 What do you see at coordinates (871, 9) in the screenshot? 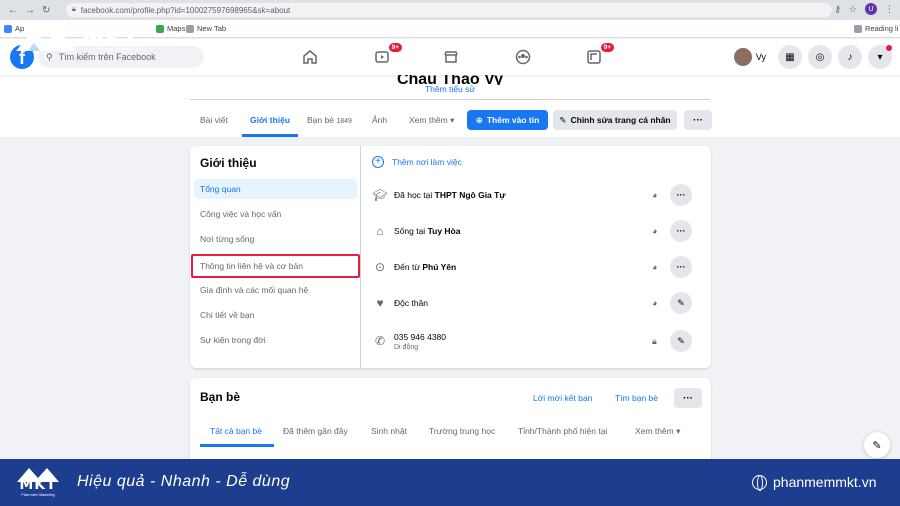
I see `browser-profile-avatar: U` at bounding box center [871, 9].